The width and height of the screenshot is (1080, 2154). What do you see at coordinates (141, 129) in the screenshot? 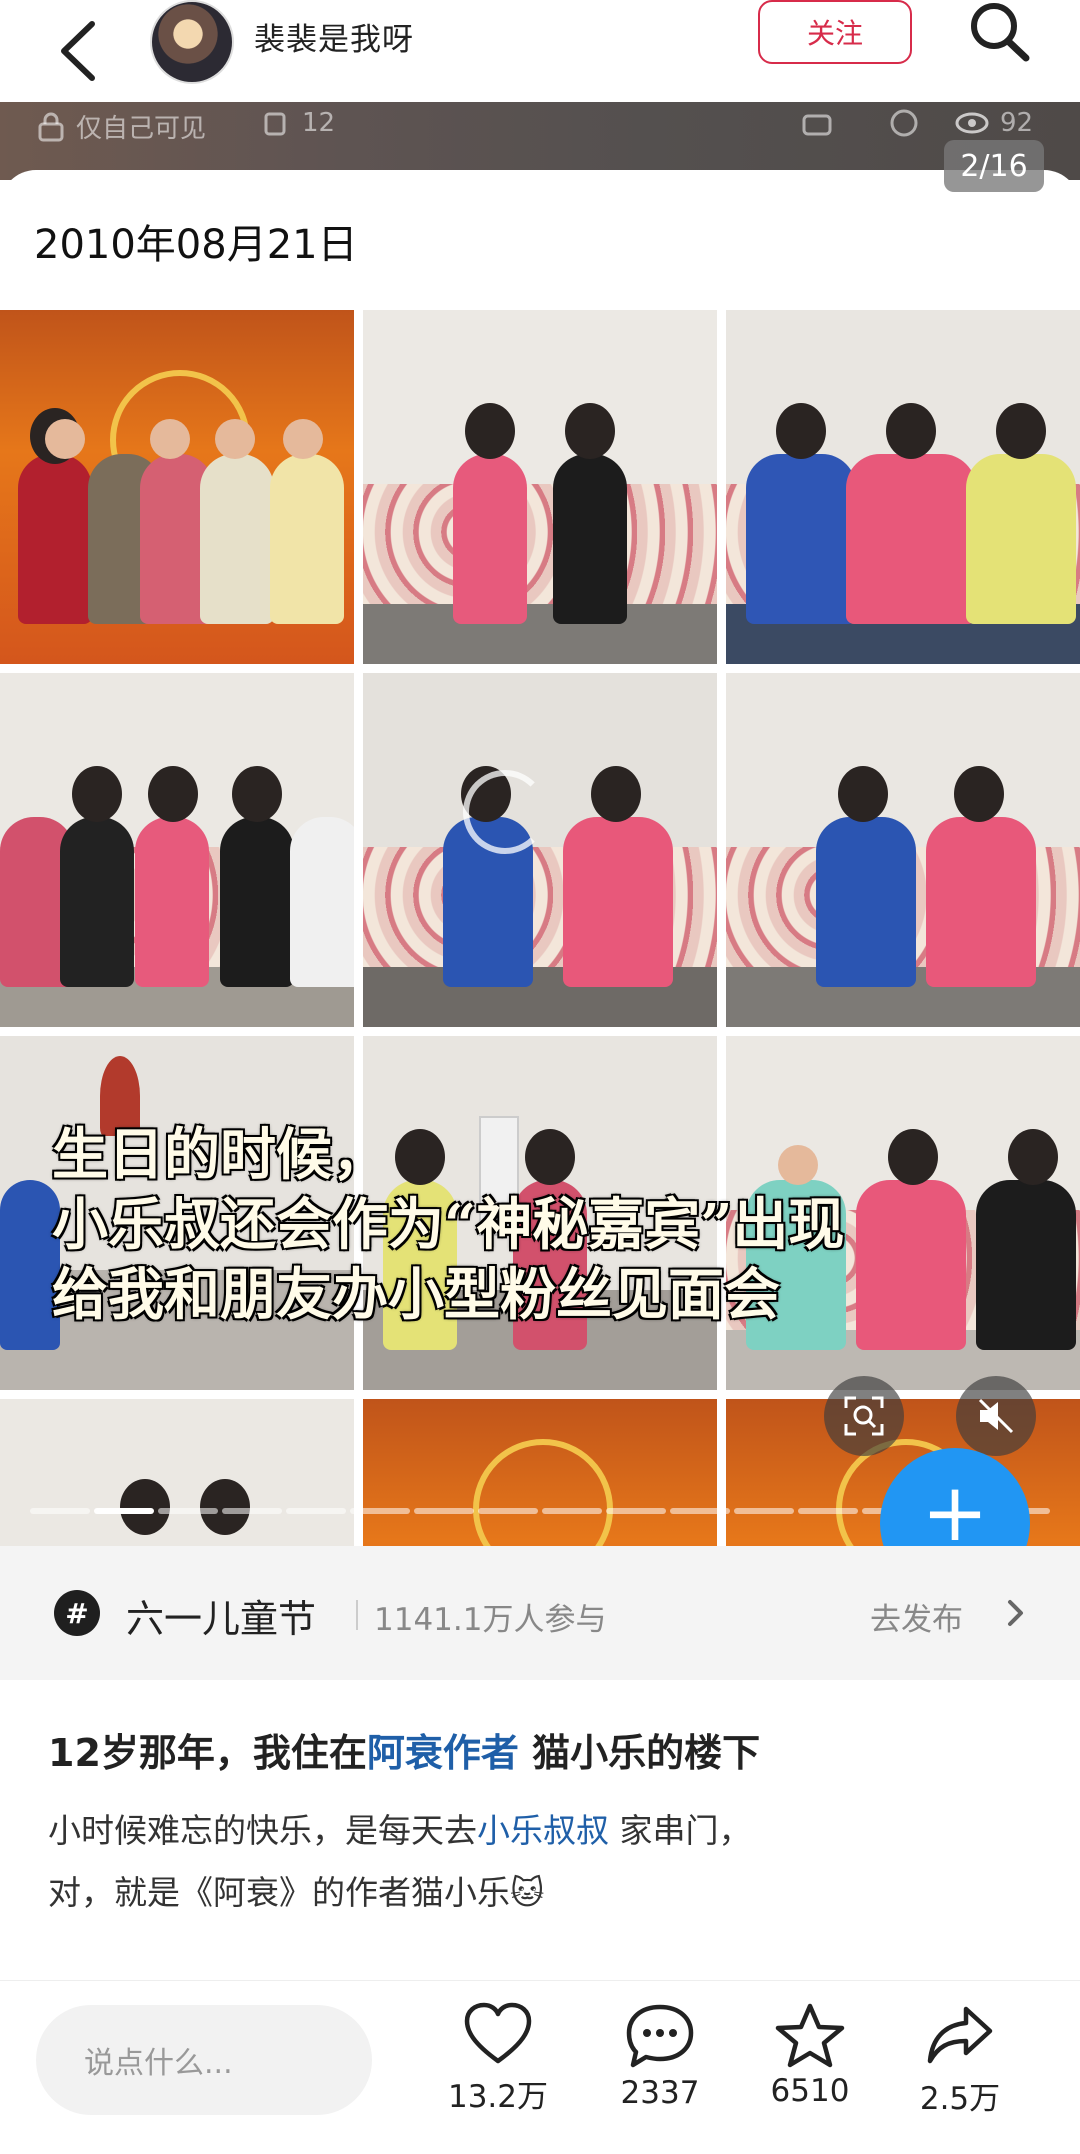
I see `privacy-label: 仅自己可见` at bounding box center [141, 129].